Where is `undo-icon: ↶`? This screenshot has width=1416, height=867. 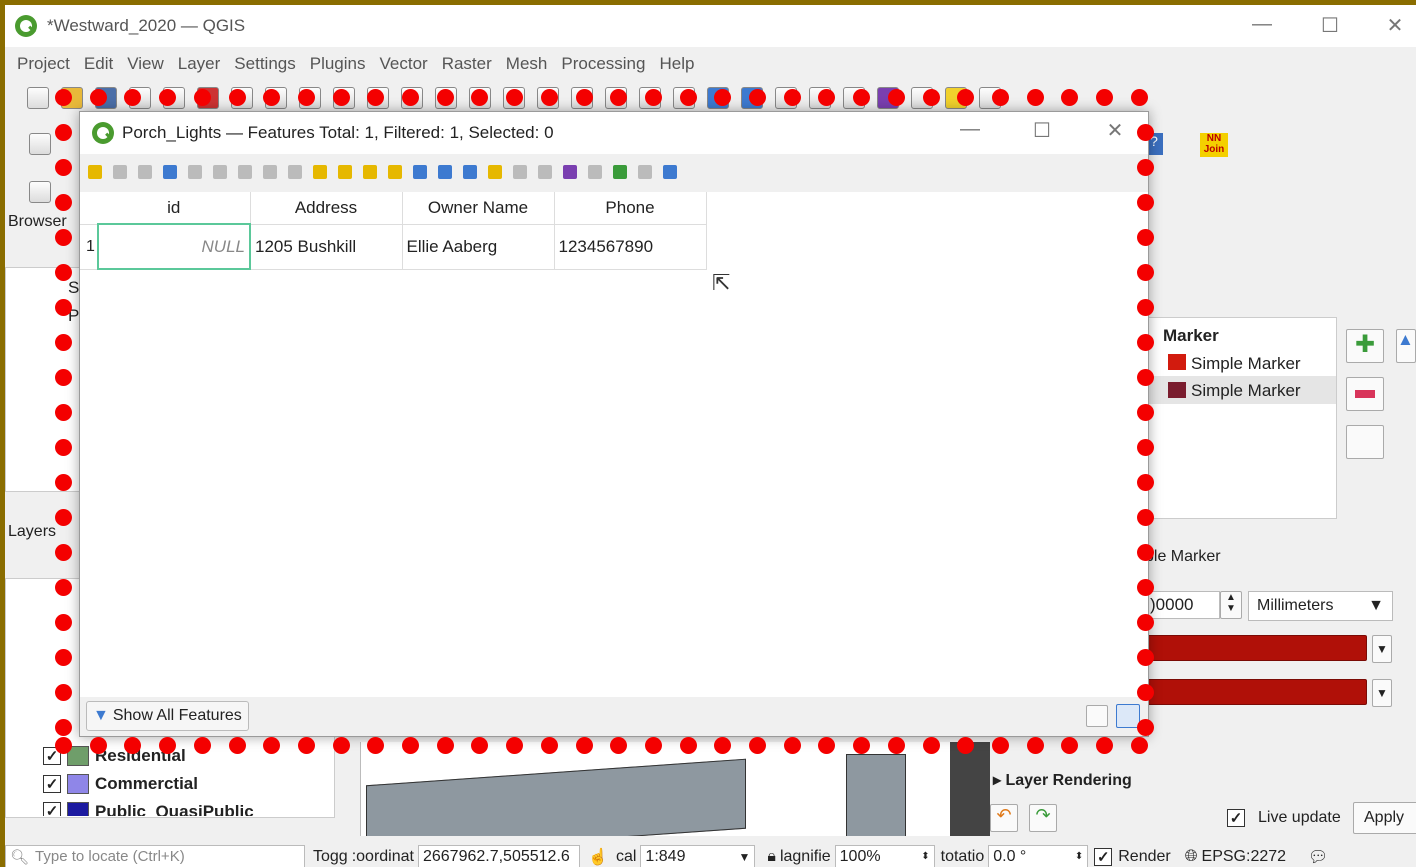 undo-icon: ↶ is located at coordinates (1004, 818).